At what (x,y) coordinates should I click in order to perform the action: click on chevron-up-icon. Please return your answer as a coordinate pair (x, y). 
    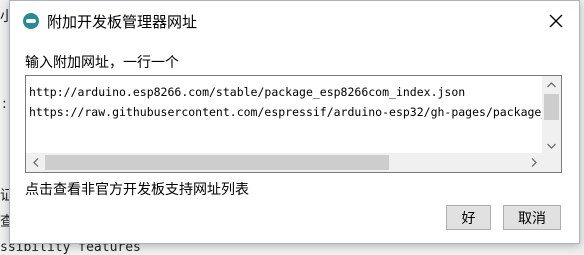
    Looking at the image, I should click on (551, 84).